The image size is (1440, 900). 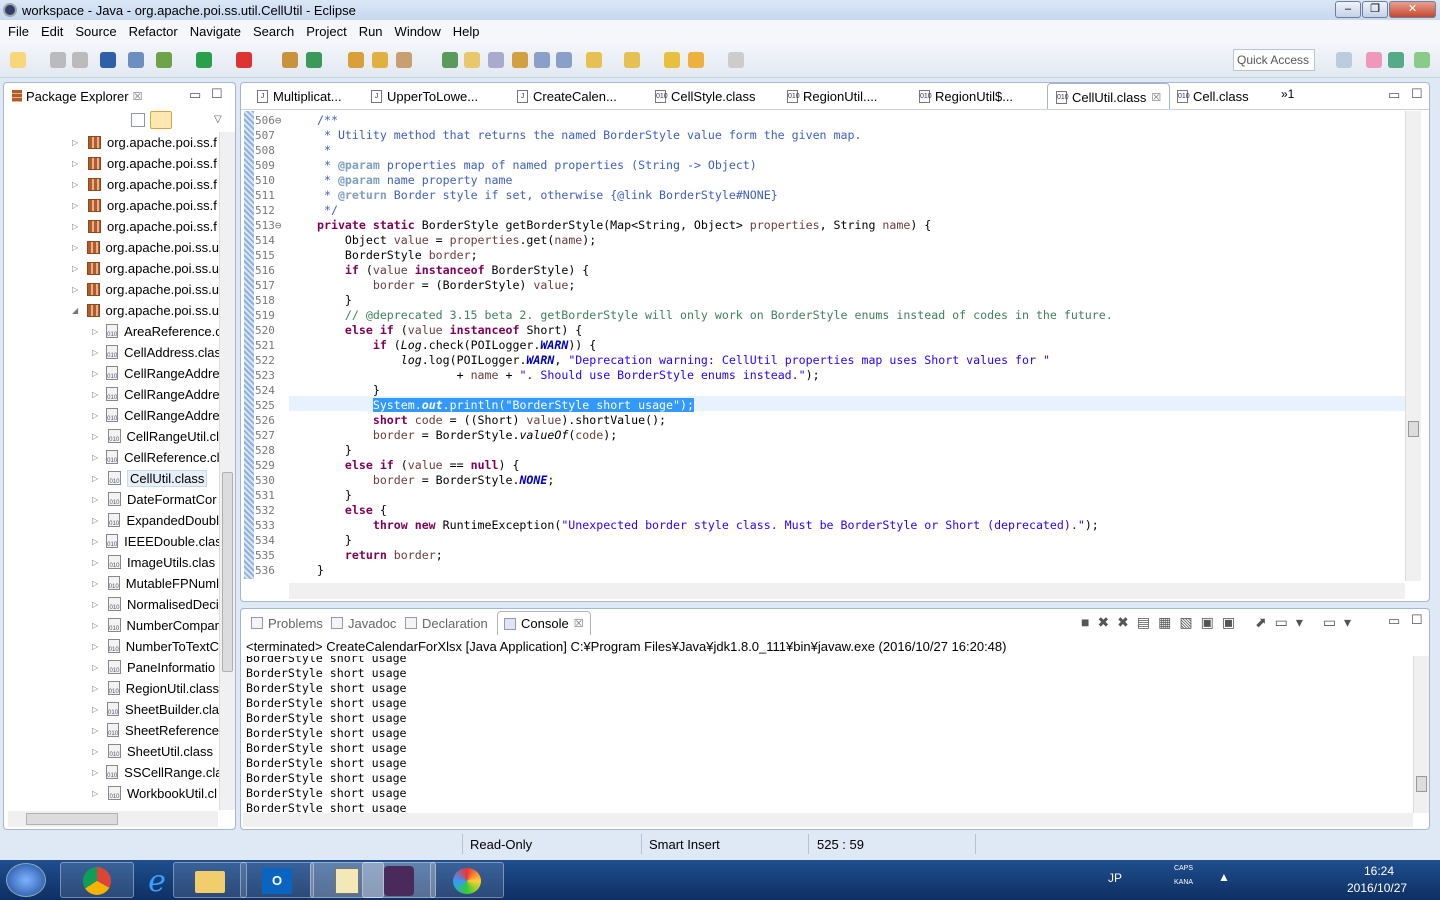 What do you see at coordinates (287, 623) in the screenshot?
I see `tab-problems: Problems` at bounding box center [287, 623].